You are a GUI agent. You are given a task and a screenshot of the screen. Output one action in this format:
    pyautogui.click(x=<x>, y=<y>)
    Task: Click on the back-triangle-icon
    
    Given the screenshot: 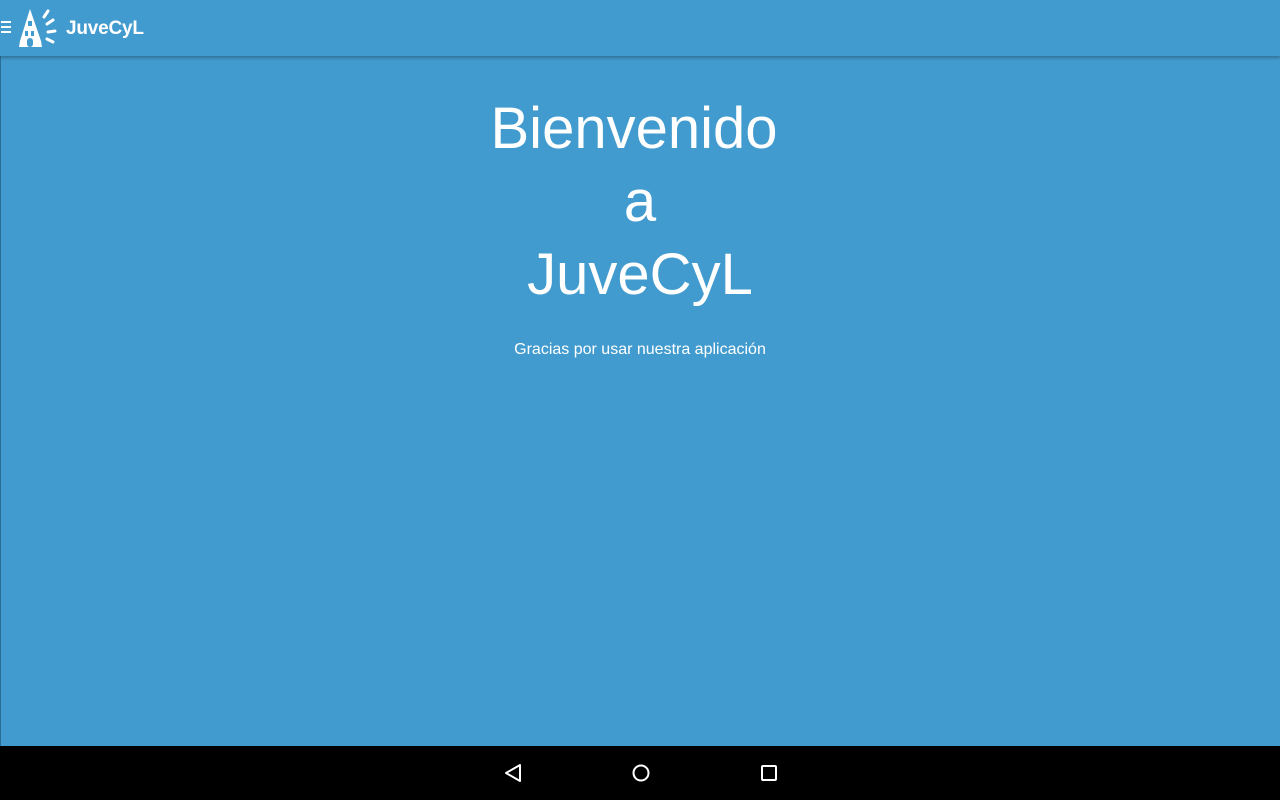 What is the action you would take?
    pyautogui.click(x=514, y=773)
    